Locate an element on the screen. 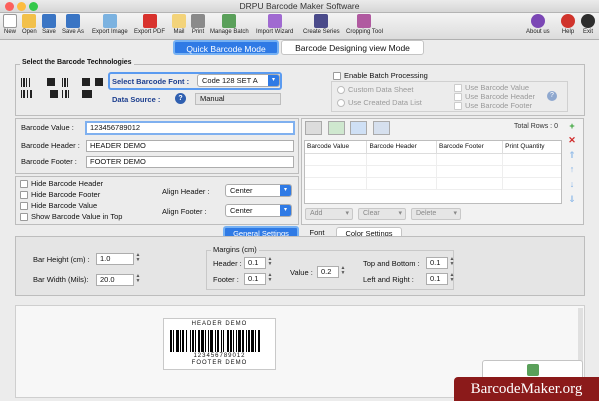 The height and width of the screenshot is (401, 599). align-header-select: Center ▾ is located at coordinates (258, 190).